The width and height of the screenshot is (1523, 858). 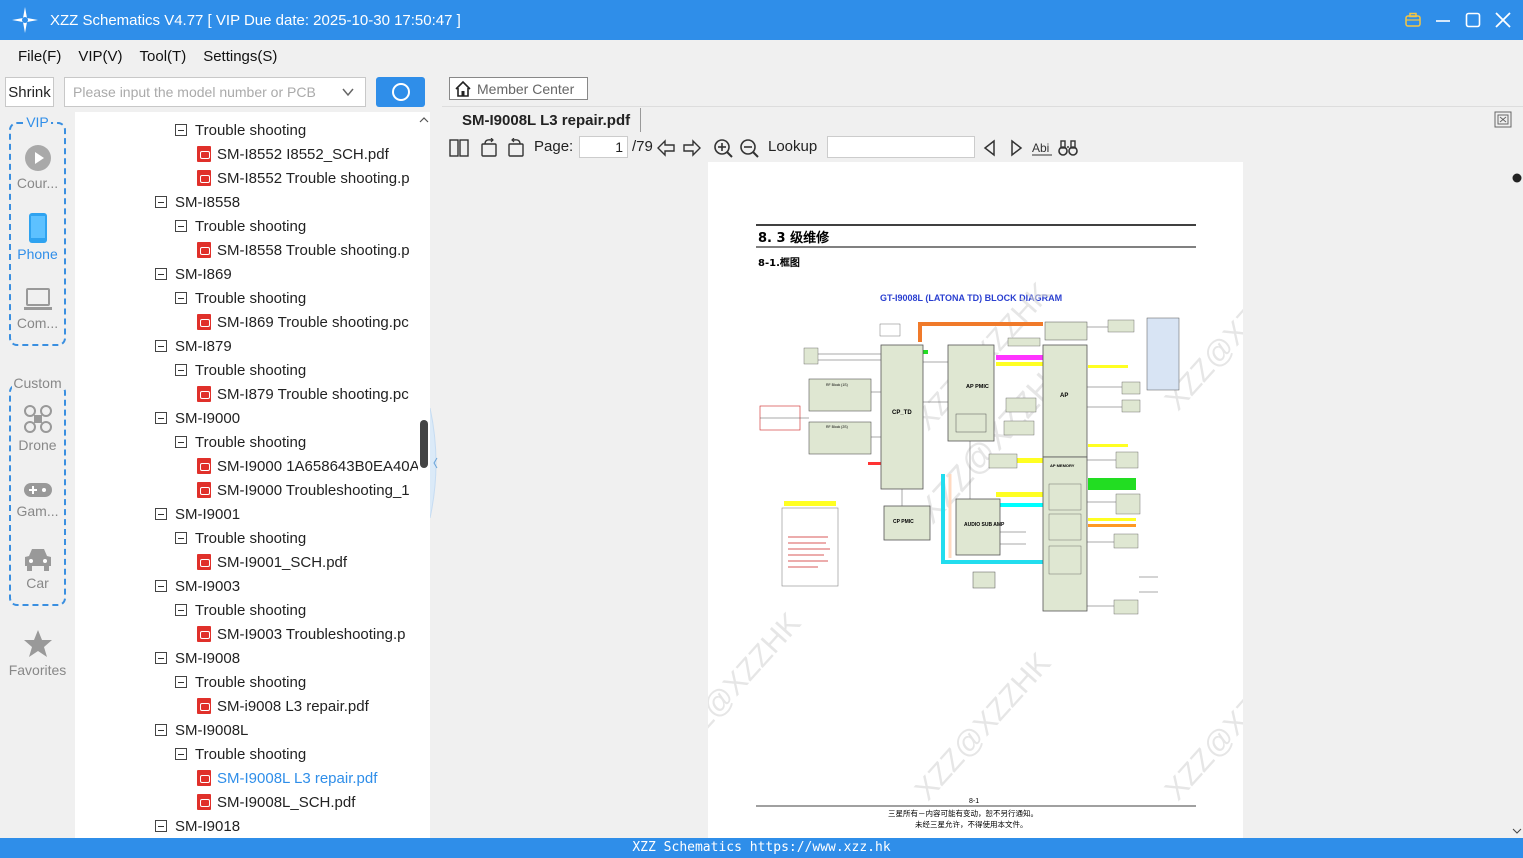 What do you see at coordinates (692, 148) in the screenshot?
I see `next-page-arrow-icon` at bounding box center [692, 148].